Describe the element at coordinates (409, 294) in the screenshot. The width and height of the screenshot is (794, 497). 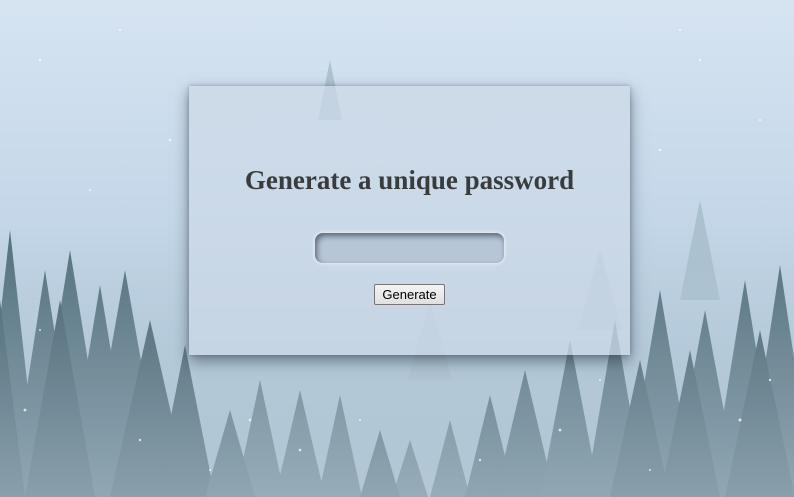
I see `generate-button: Generate` at that location.